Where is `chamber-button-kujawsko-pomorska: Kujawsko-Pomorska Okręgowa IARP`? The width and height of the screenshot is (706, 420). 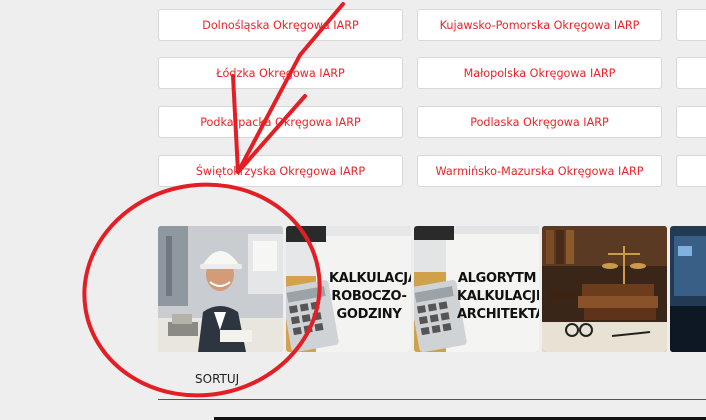 chamber-button-kujawsko-pomorska: Kujawsko-Pomorska Okręgowa IARP is located at coordinates (539, 25).